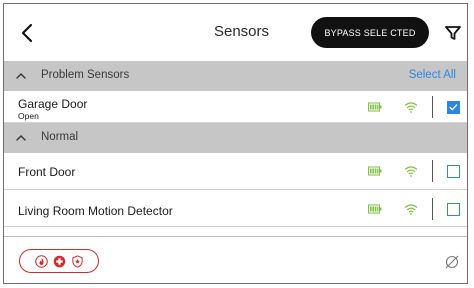  I want to click on fire-icon, so click(41, 261).